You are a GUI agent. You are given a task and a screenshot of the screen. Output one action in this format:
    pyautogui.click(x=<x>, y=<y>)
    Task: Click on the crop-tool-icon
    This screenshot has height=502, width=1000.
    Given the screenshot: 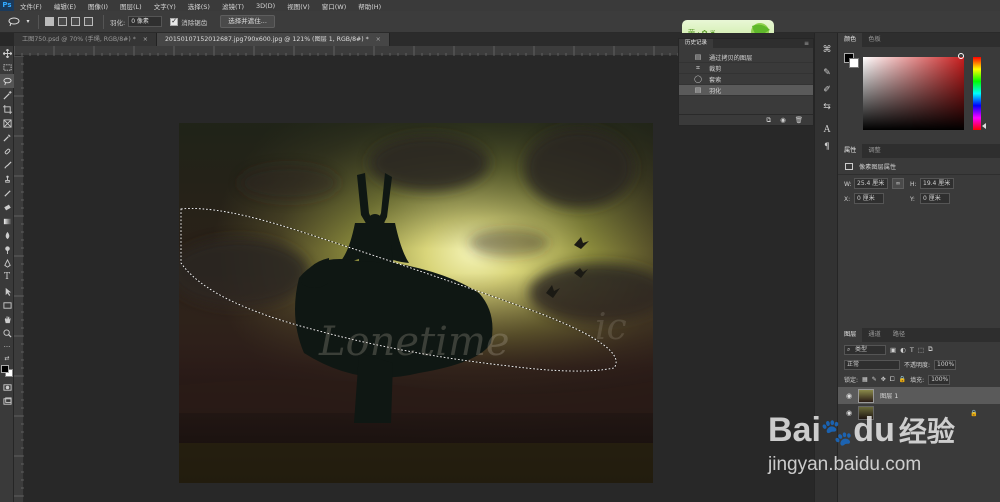 What is the action you would take?
    pyautogui.click(x=7, y=109)
    